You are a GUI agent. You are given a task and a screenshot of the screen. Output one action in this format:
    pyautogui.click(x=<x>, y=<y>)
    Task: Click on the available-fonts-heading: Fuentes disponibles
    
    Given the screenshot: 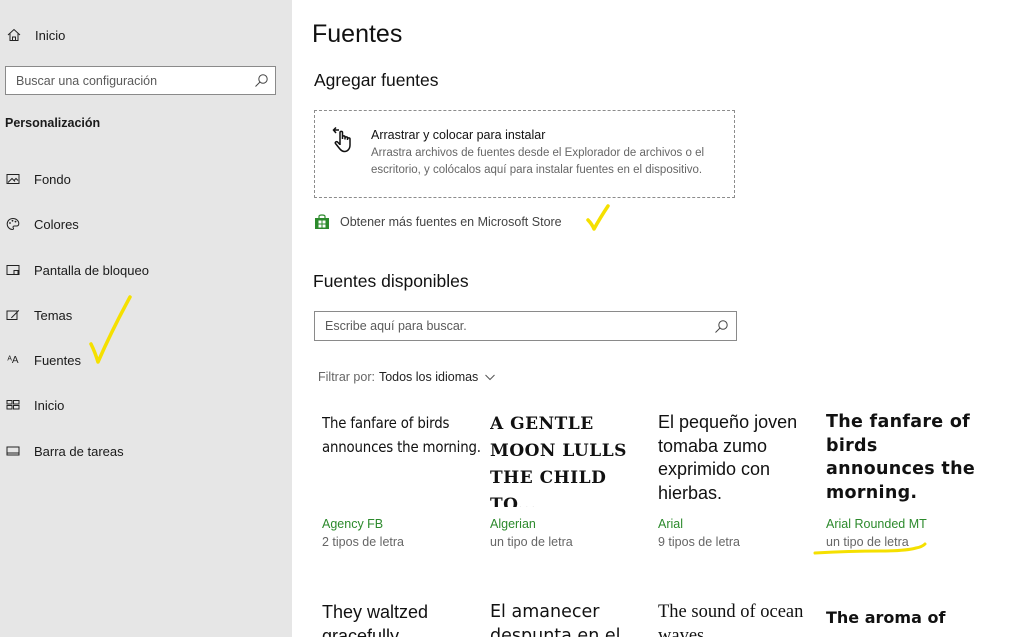 What is the action you would take?
    pyautogui.click(x=391, y=281)
    